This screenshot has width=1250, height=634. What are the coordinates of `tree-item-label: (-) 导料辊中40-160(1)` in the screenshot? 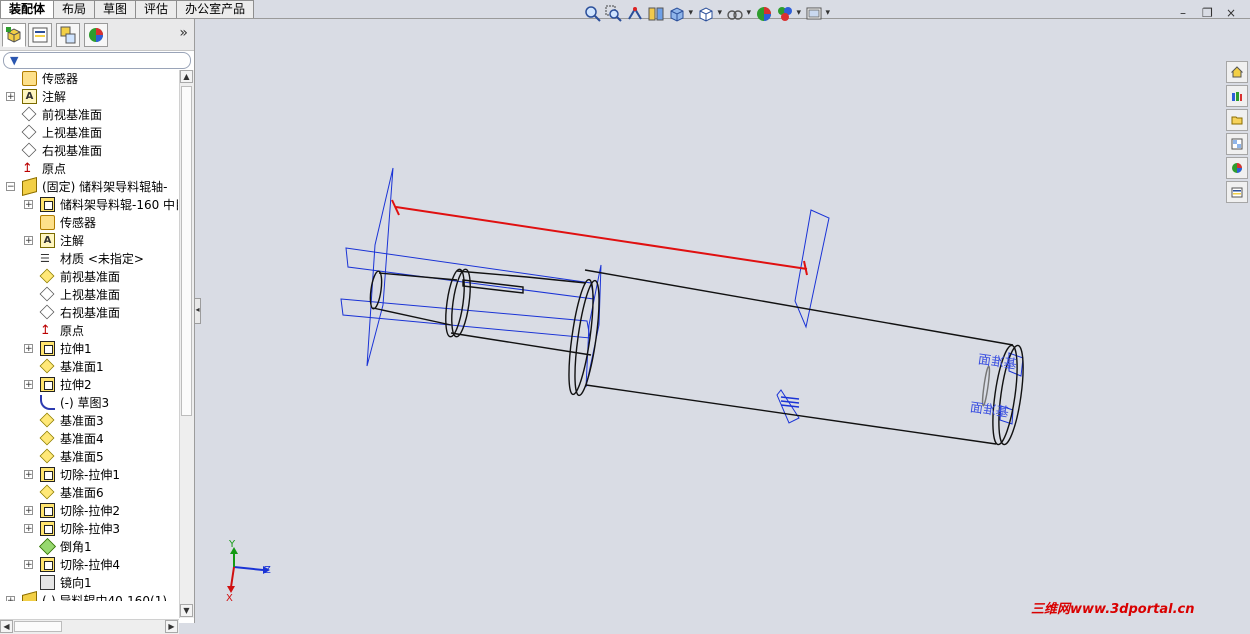 It's located at (105, 597).